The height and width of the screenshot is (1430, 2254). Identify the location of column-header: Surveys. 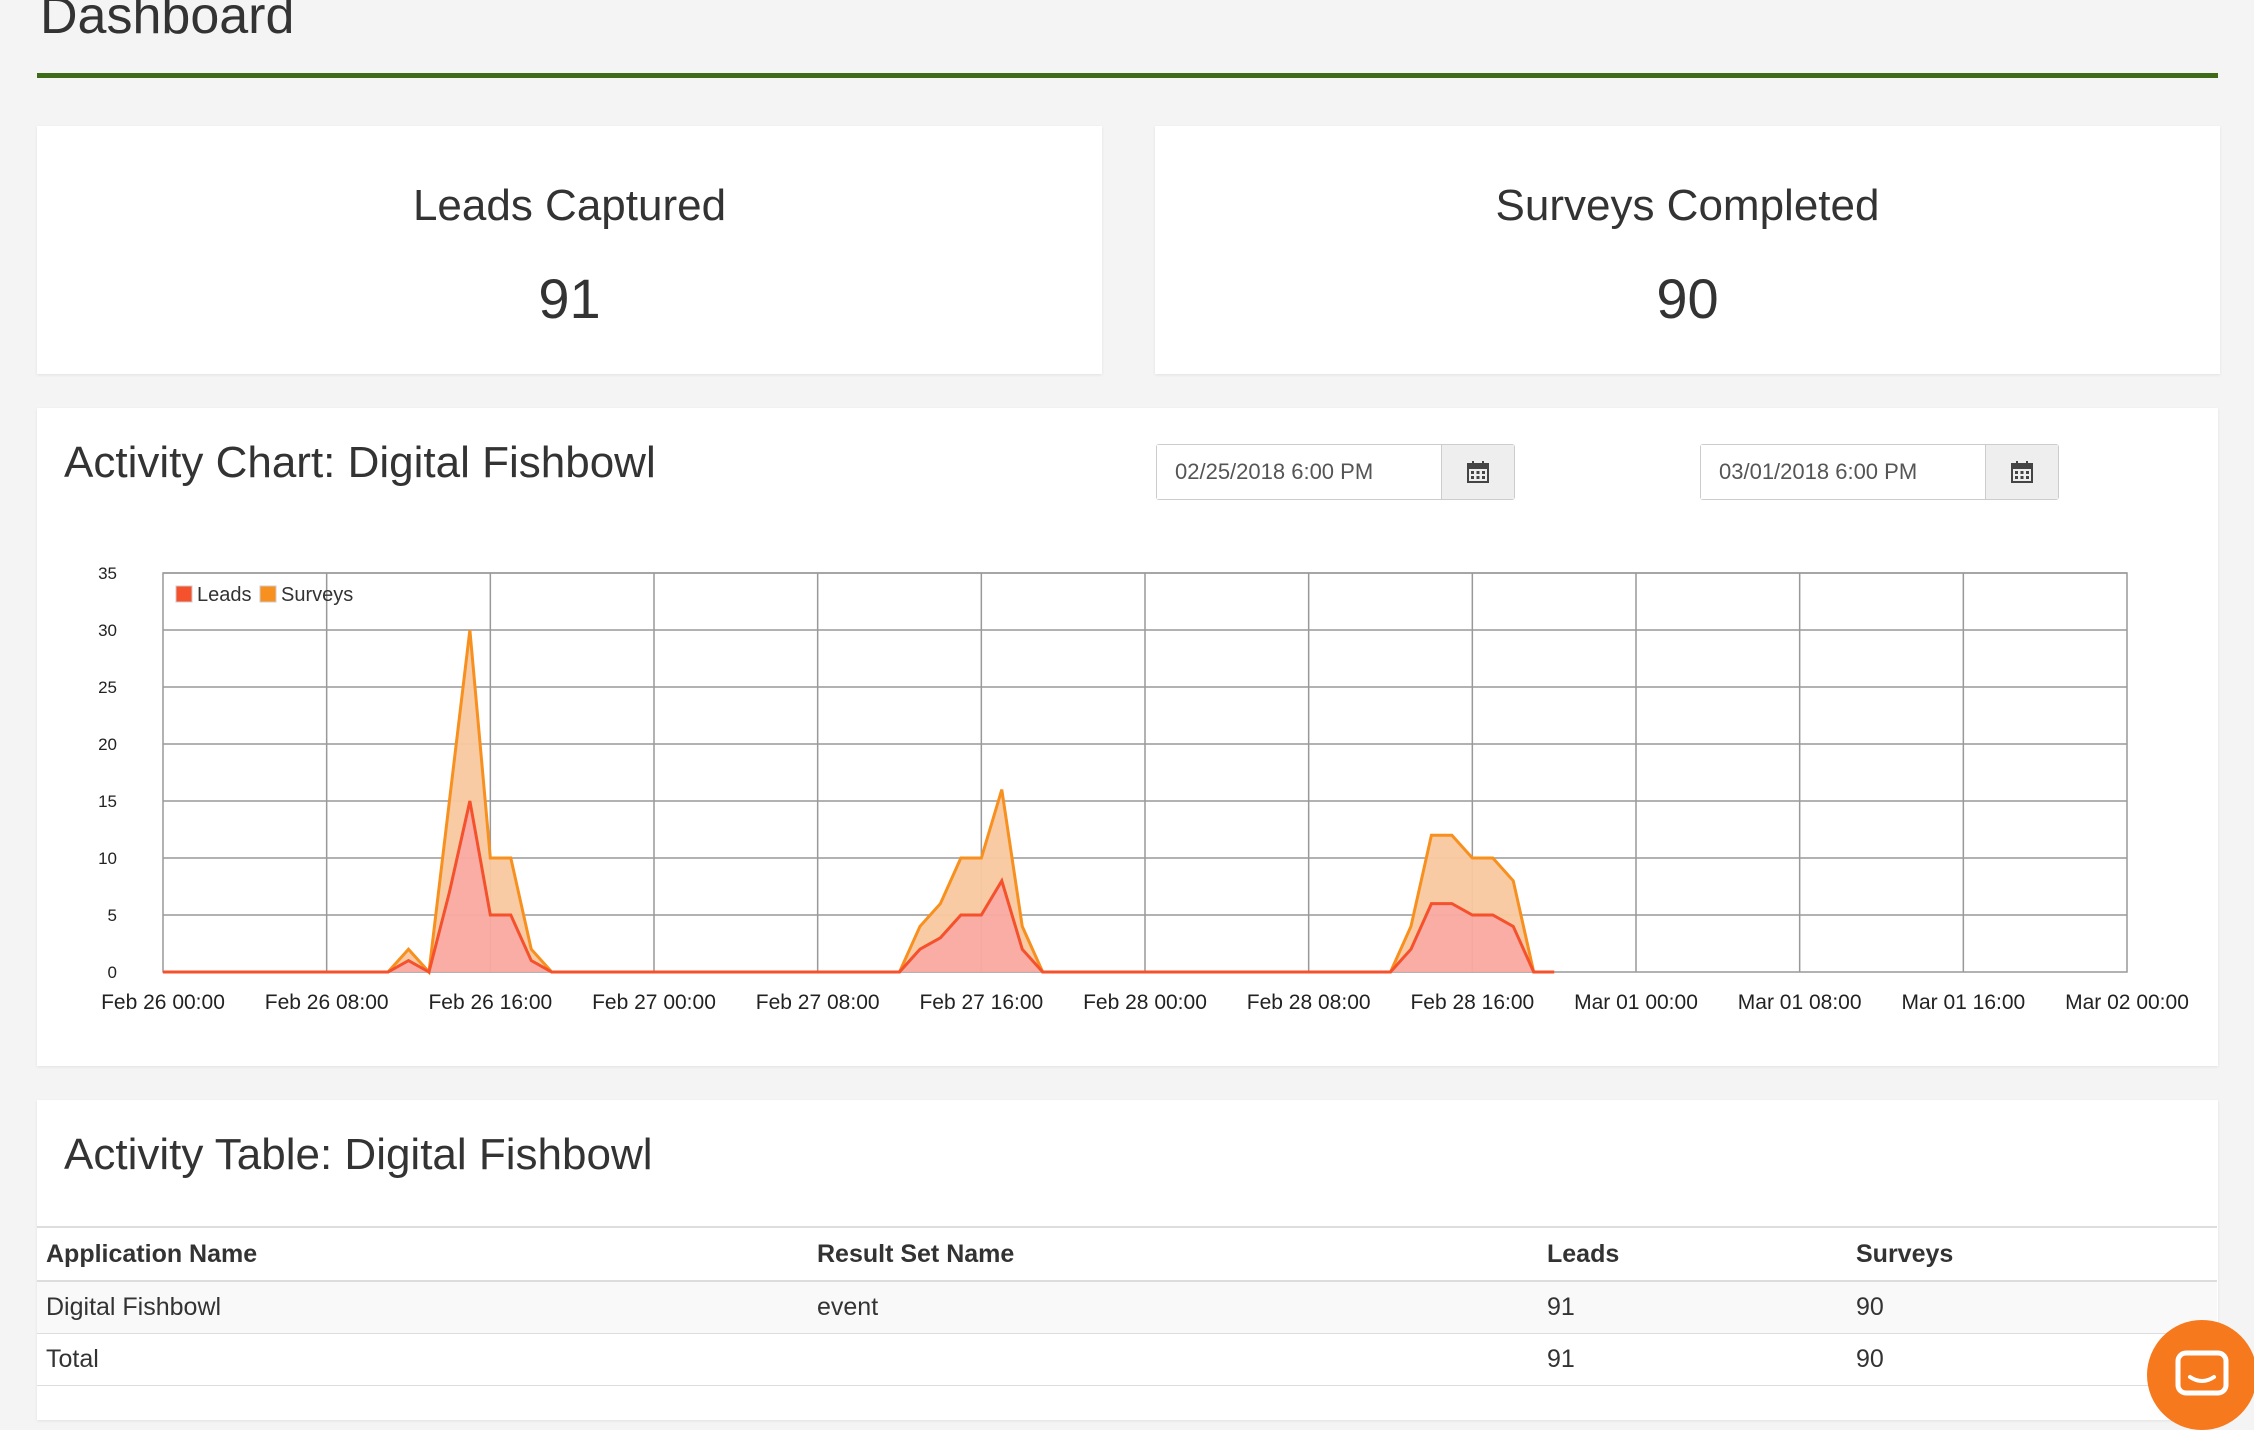
(2032, 1254).